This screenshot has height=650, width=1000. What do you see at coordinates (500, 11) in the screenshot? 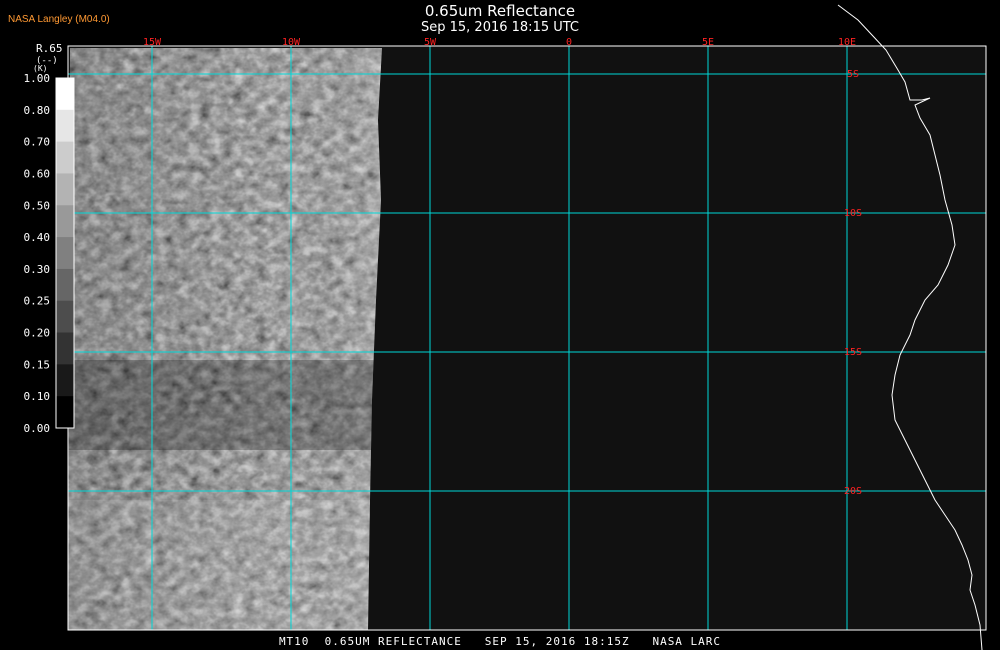
I see `page-title: 0.65um Reflectance` at bounding box center [500, 11].